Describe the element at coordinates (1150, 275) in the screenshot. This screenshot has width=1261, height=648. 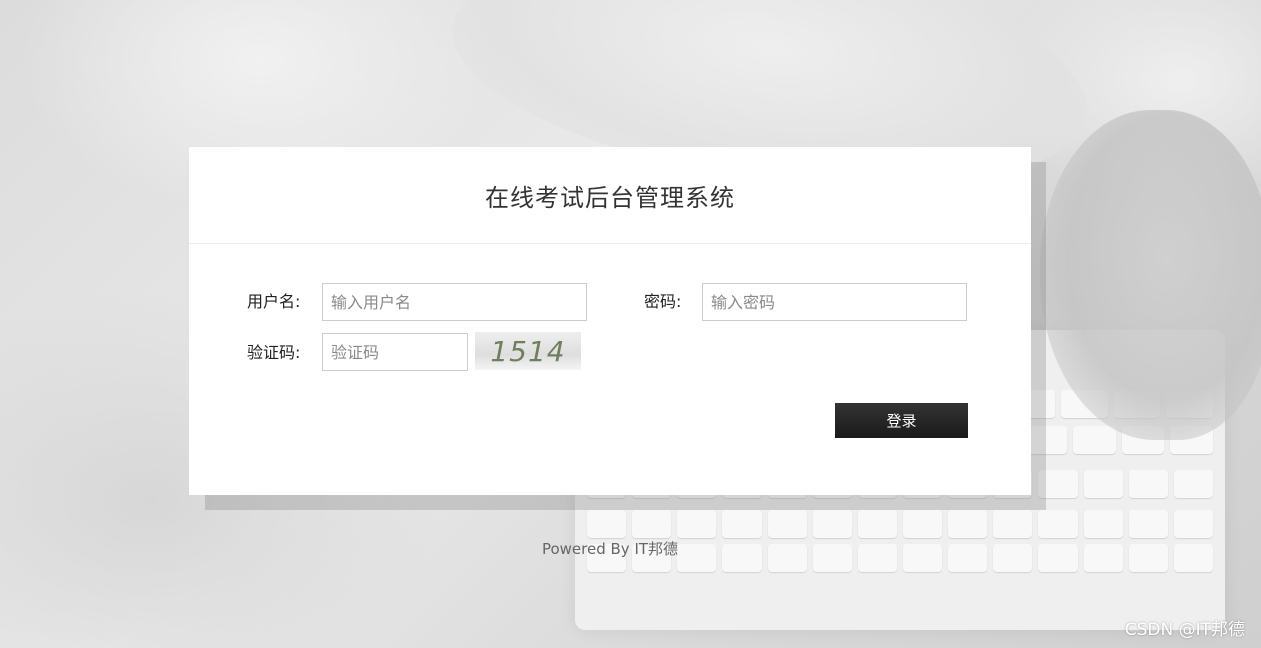
I see `background-hand` at that location.